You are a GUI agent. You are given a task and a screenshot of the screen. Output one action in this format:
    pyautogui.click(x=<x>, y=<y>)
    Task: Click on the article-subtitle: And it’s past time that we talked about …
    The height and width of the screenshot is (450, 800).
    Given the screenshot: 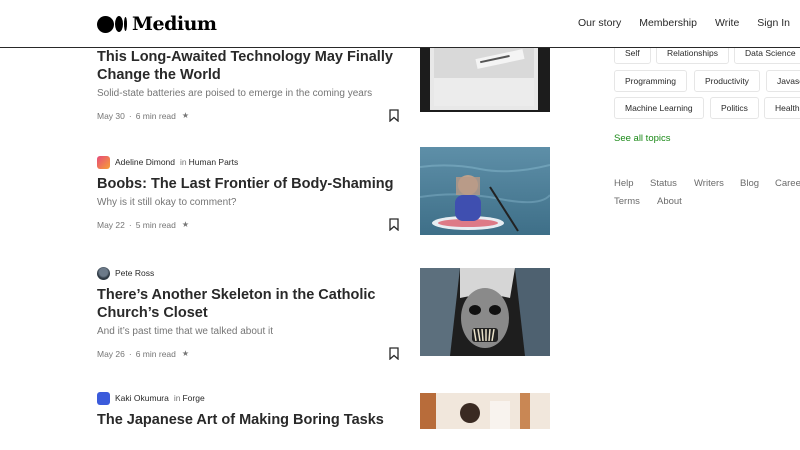 What is the action you would take?
    pyautogui.click(x=185, y=331)
    